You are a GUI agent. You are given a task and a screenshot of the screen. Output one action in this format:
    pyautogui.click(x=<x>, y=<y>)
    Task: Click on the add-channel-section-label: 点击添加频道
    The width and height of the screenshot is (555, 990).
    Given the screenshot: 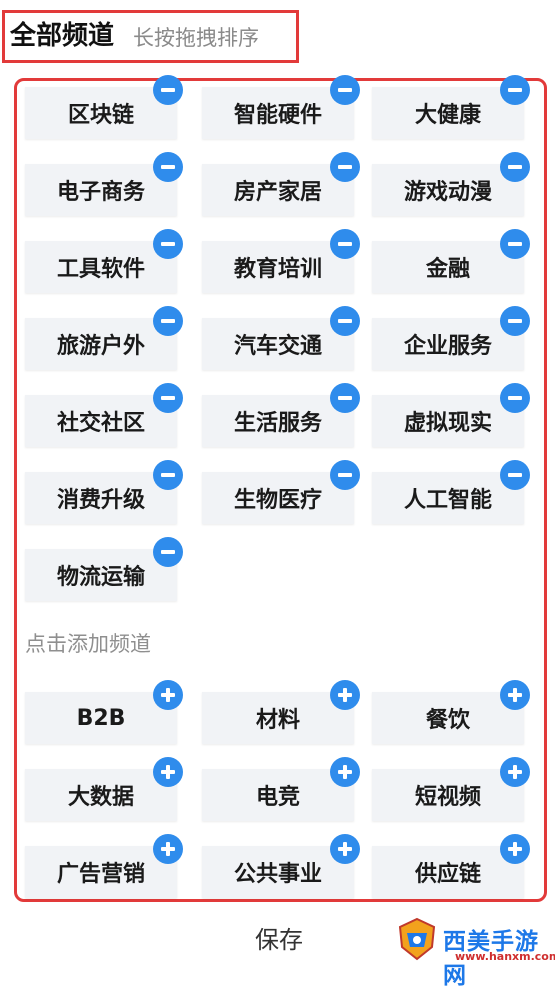 What is the action you would take?
    pyautogui.click(x=88, y=644)
    